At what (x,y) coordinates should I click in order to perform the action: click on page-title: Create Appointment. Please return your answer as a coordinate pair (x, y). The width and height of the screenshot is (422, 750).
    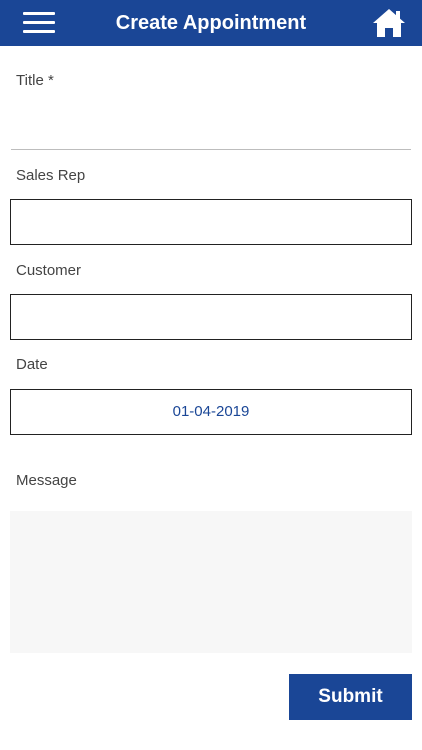
    Looking at the image, I should click on (211, 23).